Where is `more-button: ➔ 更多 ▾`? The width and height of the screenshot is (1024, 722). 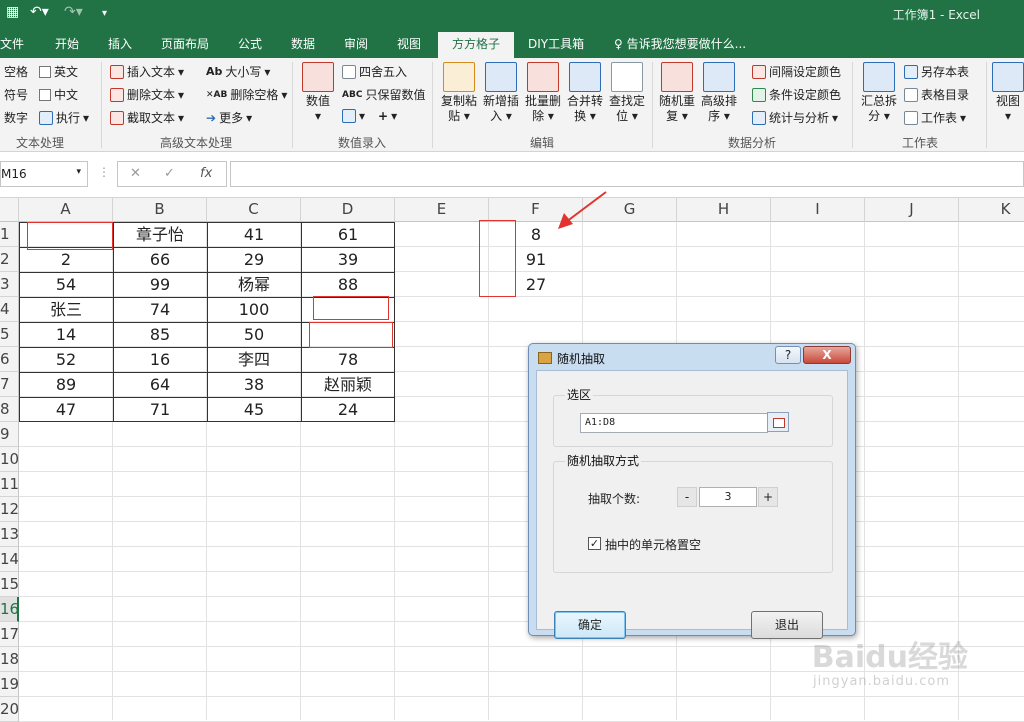
more-button: ➔ 更多 ▾ is located at coordinates (229, 117).